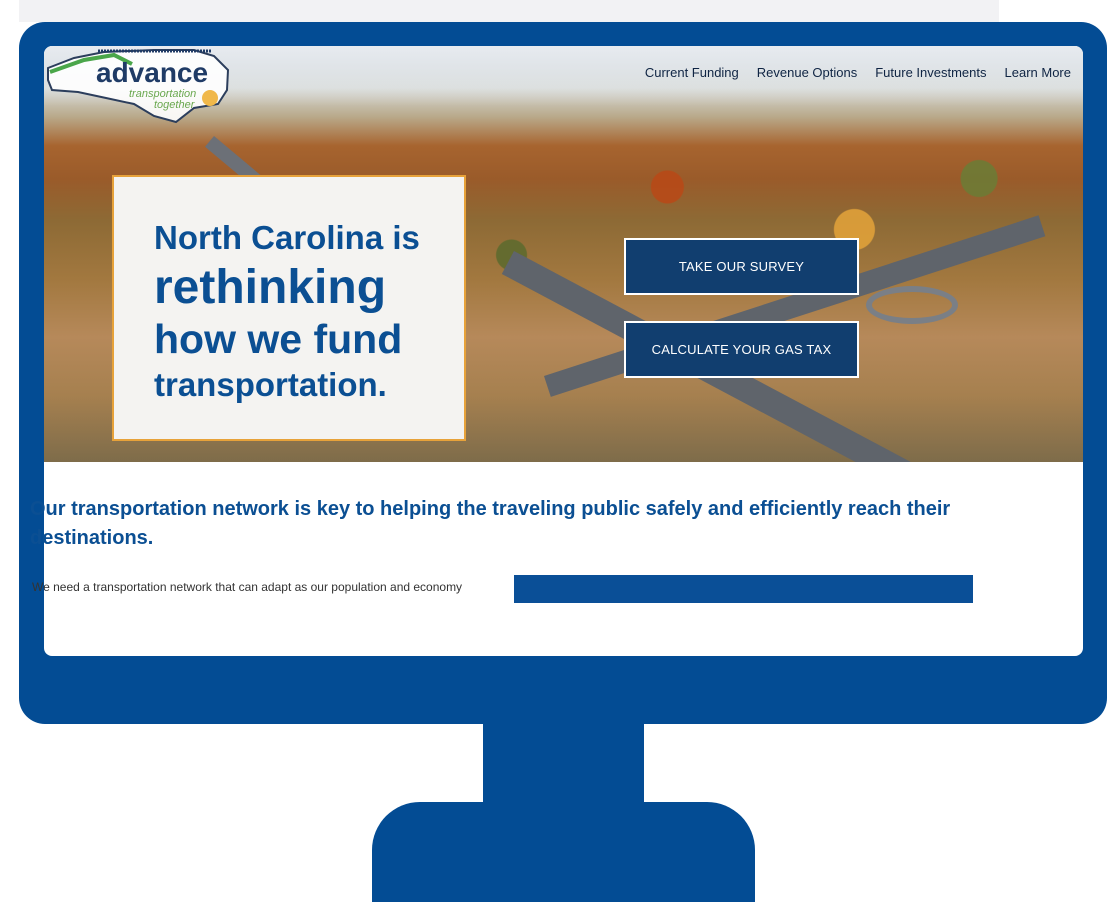 This screenshot has width=1107, height=902. I want to click on nav-future-investments: Future Investments, so click(930, 72).